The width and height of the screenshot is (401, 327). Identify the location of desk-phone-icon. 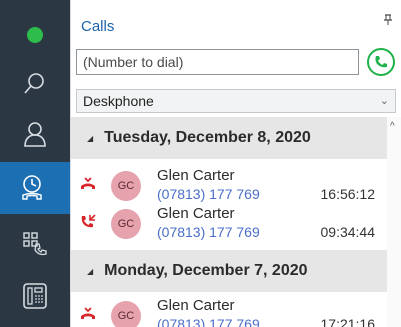
(35, 296).